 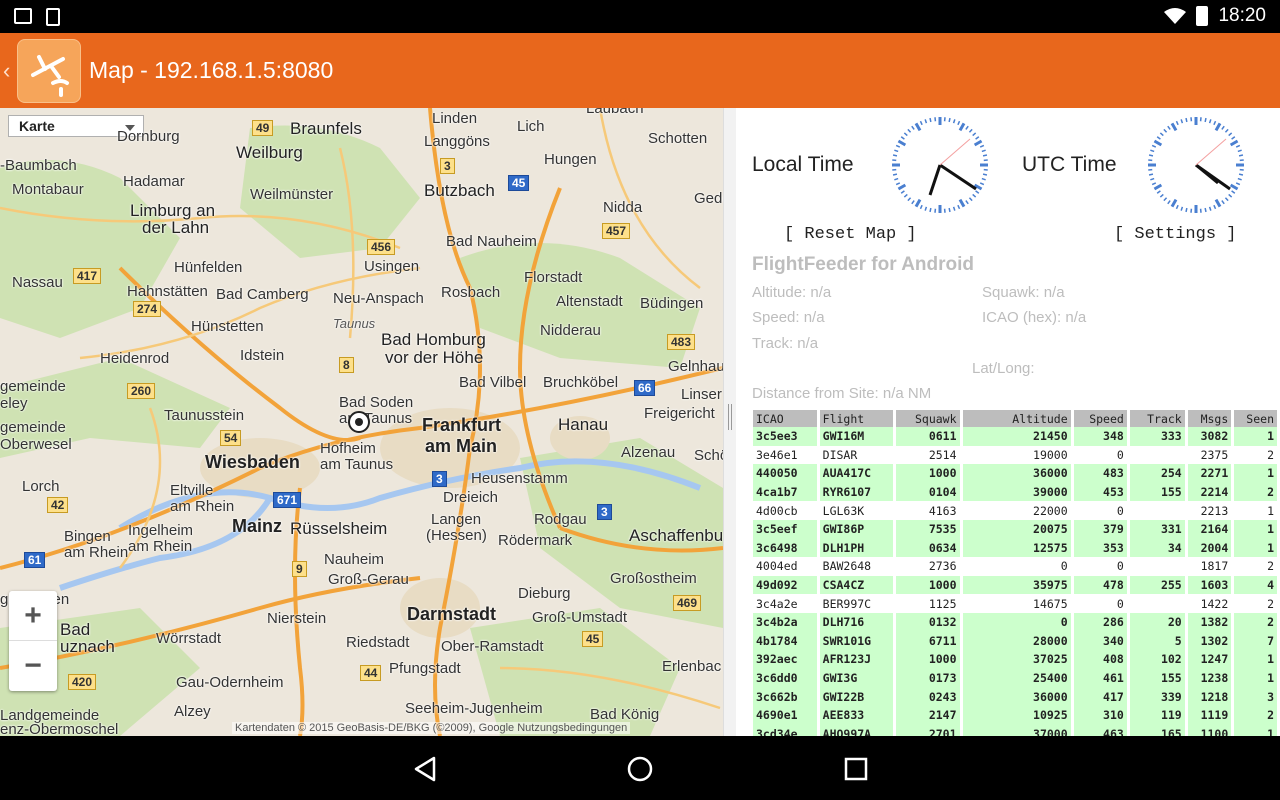 I want to click on map-label: enz-Obermoschel, so click(x=59, y=728).